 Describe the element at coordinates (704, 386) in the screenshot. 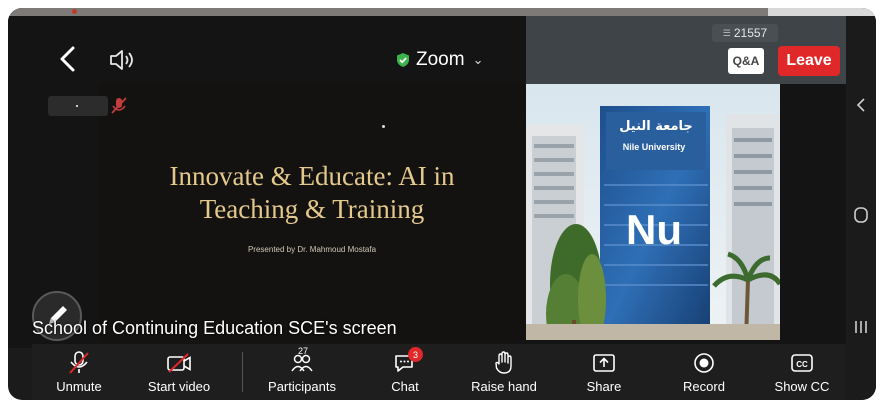

I see `record-label: Record` at that location.